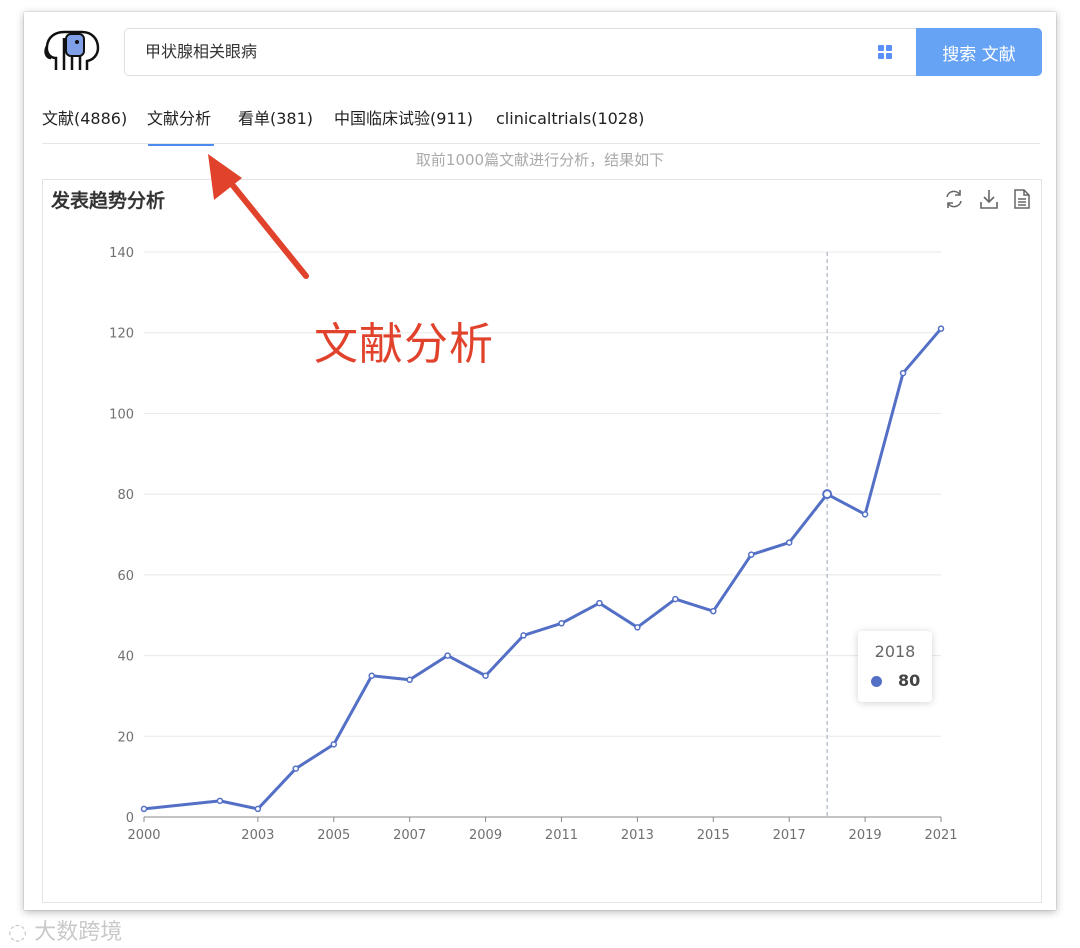 This screenshot has height=948, width=1080. What do you see at coordinates (18, 932) in the screenshot?
I see `watermark-logo-icon: ◌` at bounding box center [18, 932].